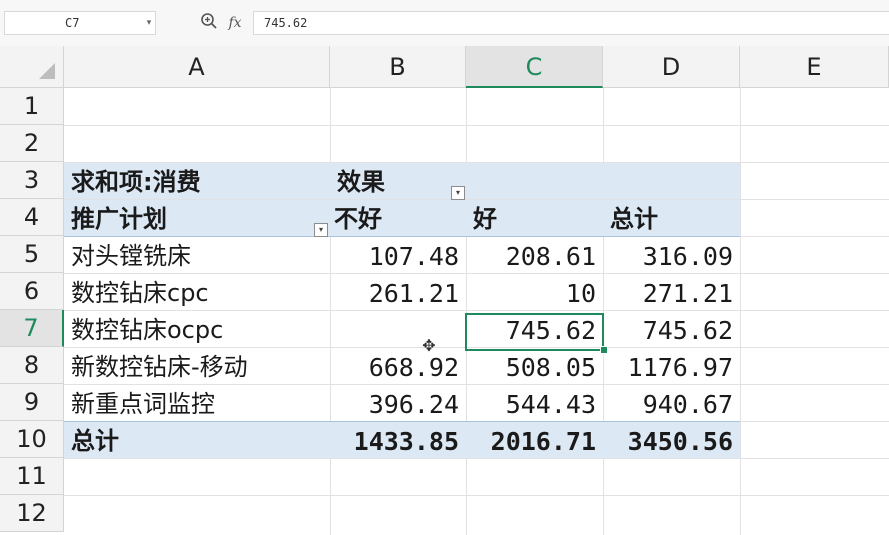  Describe the element at coordinates (534, 67) in the screenshot. I see `column-header-c: C` at that location.